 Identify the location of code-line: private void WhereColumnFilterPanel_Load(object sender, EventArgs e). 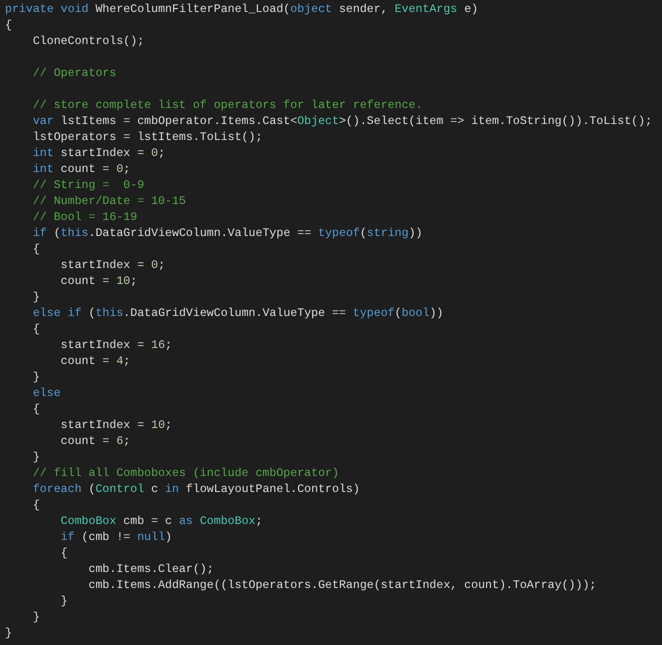
(241, 10).